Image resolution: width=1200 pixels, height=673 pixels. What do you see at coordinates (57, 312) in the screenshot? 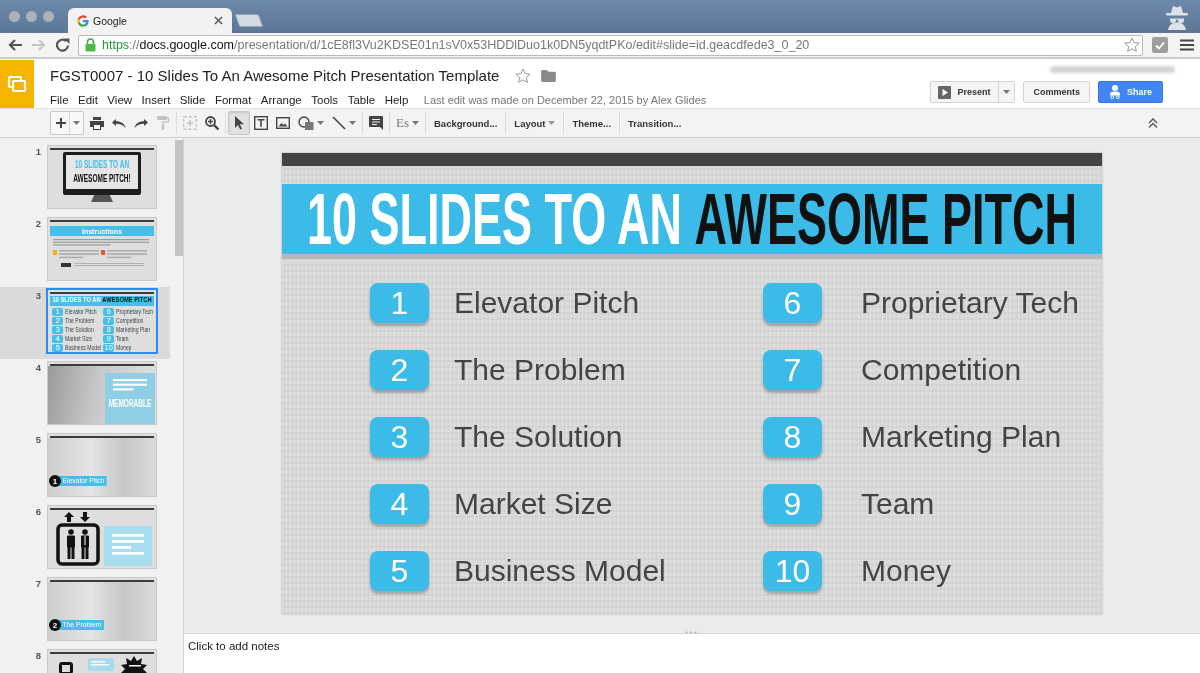
I see `number-badge: 1` at bounding box center [57, 312].